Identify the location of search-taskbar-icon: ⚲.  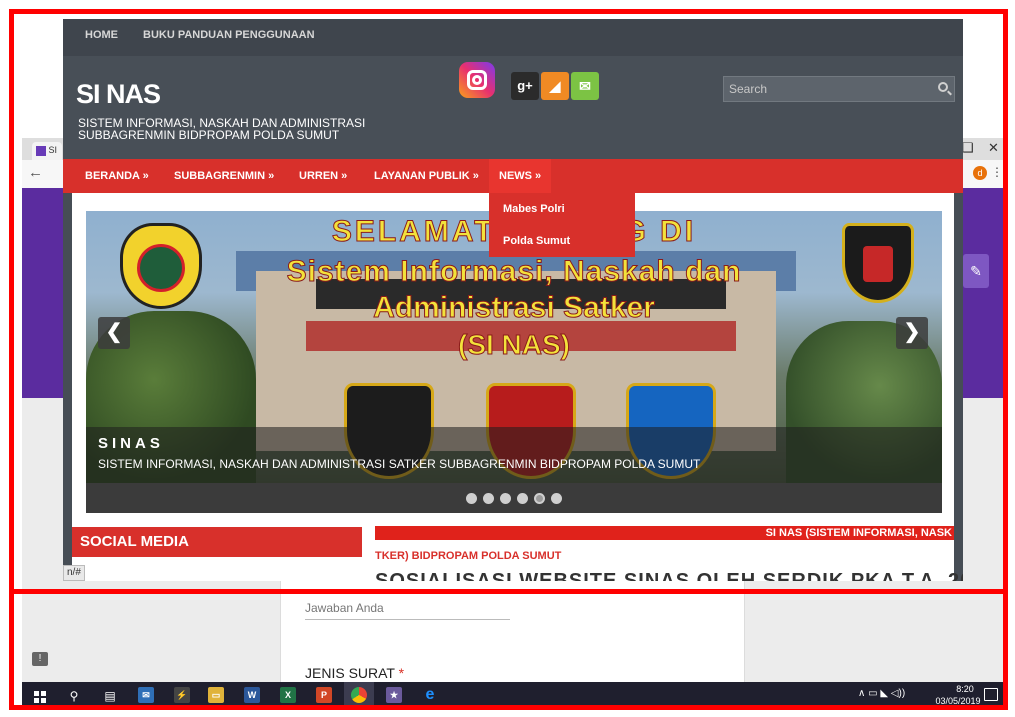
(74, 696).